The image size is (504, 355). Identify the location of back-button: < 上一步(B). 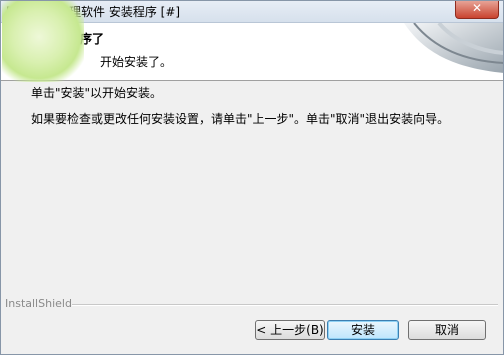
(290, 330).